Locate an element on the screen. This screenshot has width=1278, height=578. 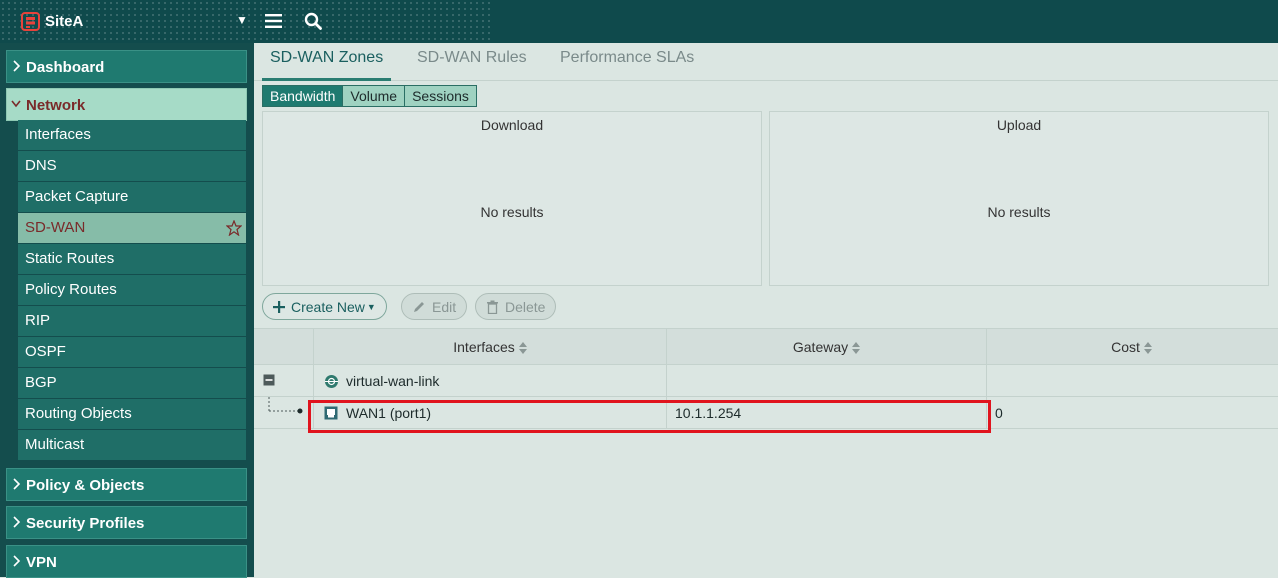
top-bar: SiteA ▼ is located at coordinates (639, 21).